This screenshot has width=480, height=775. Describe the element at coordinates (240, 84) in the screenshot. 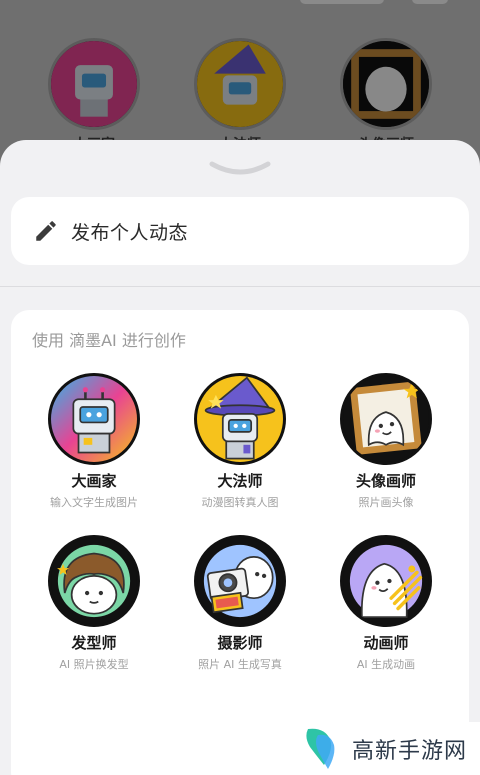

I see `background-robot-wizard-icon` at that location.